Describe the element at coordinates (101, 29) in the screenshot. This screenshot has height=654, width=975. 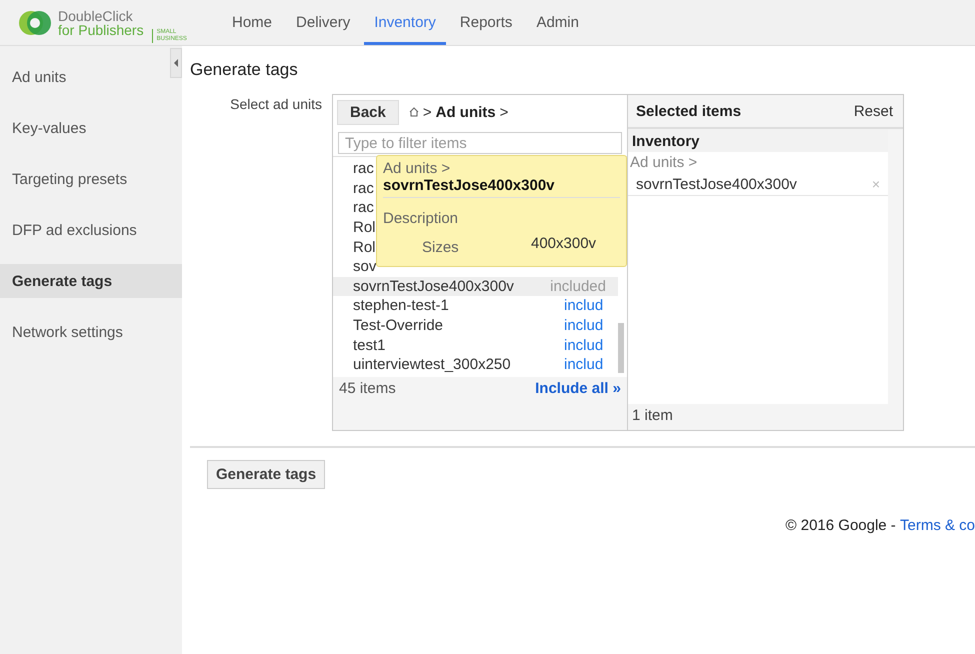
I see `logo-text: for Publishers` at that location.